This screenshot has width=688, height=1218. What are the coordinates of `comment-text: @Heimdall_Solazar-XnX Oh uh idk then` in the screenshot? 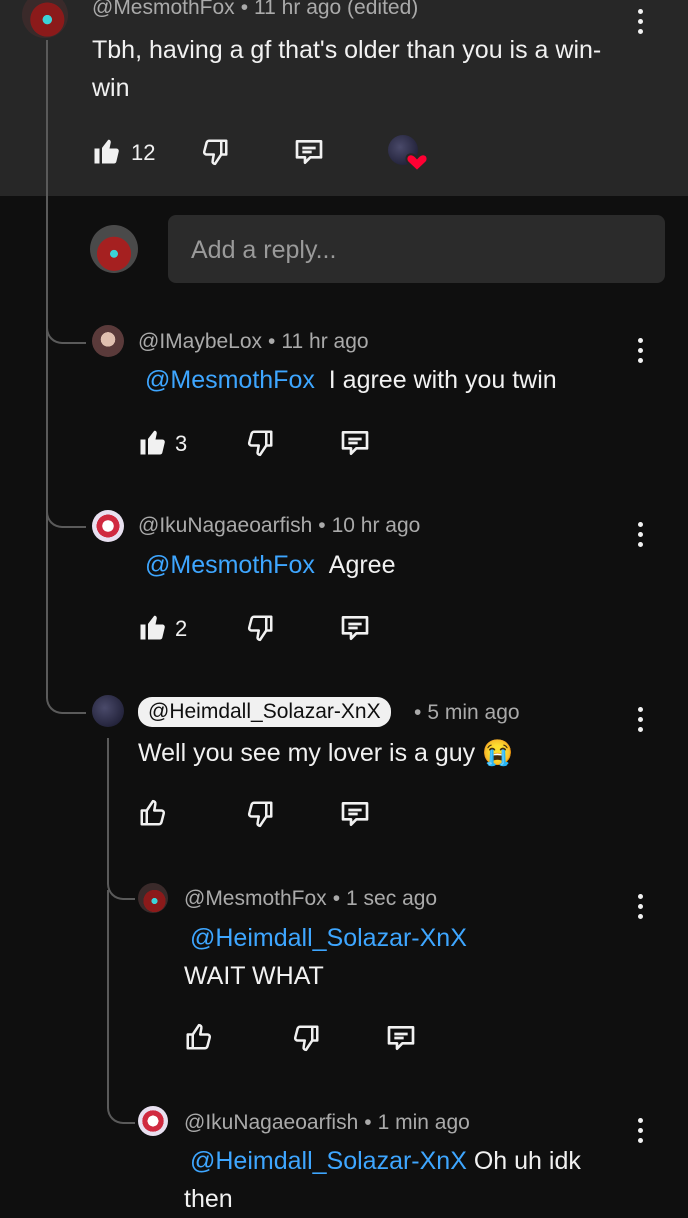 It's located at (404, 1180).